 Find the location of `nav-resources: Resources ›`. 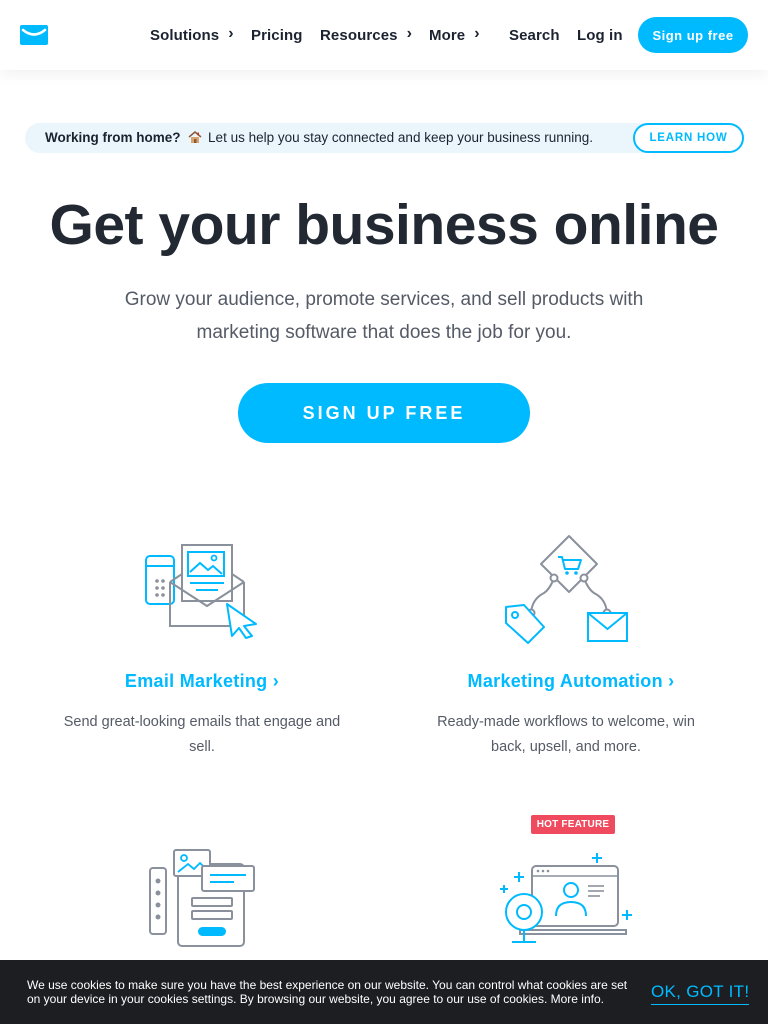

nav-resources: Resources › is located at coordinates (366, 35).